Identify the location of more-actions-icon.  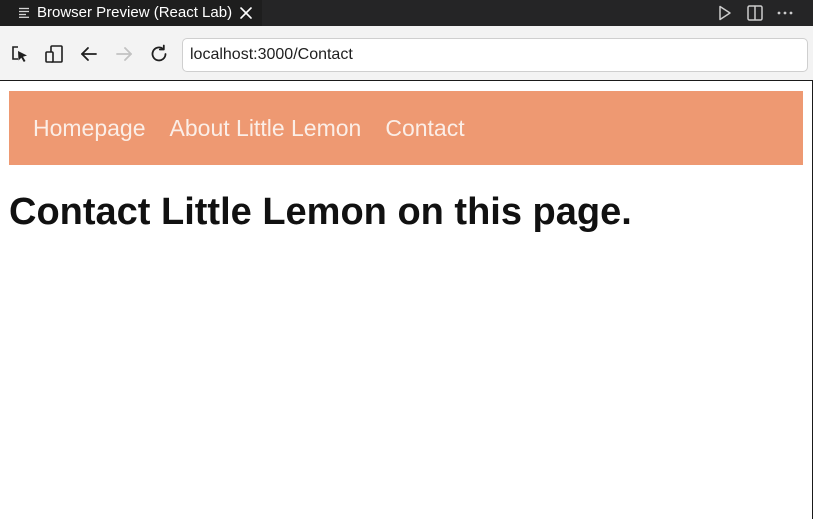
(785, 13).